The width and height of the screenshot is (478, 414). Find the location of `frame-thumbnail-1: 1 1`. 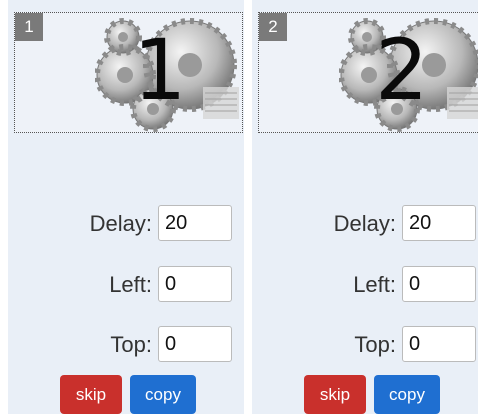

frame-thumbnail-1: 1 1 is located at coordinates (128, 72).